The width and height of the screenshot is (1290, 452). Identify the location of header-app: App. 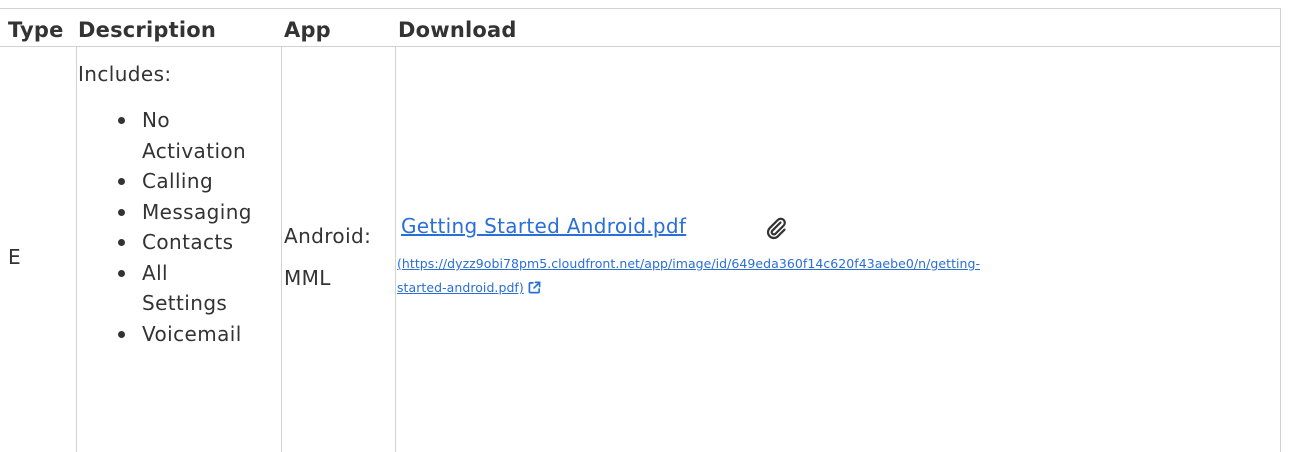
(307, 30).